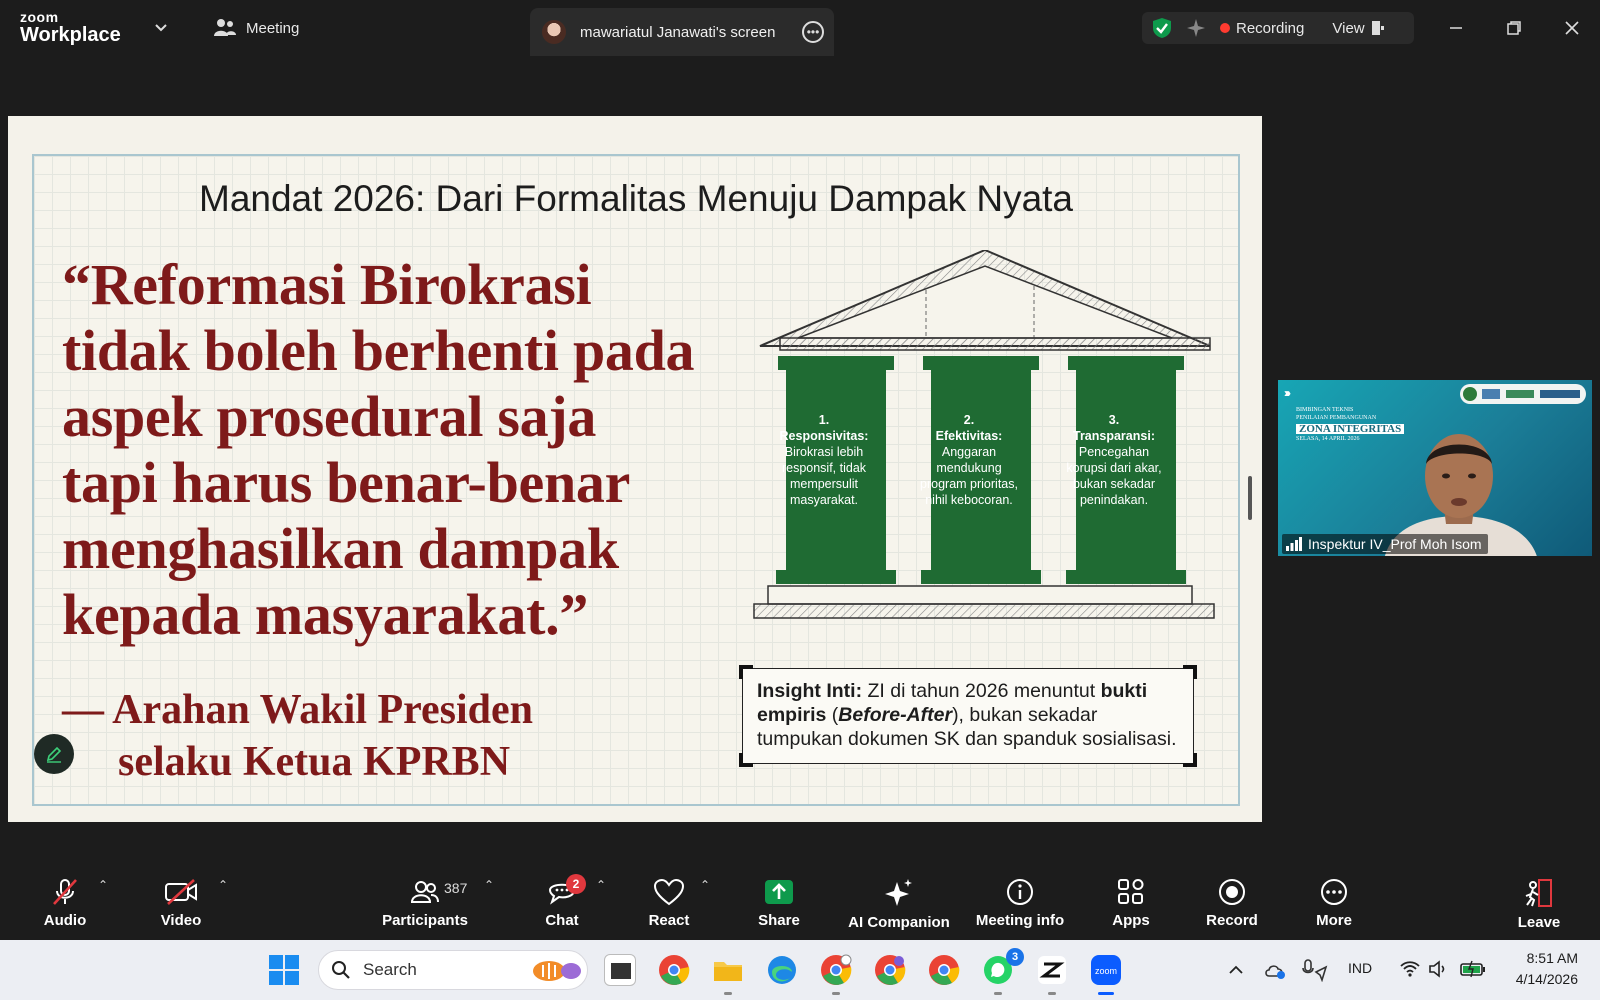  Describe the element at coordinates (346, 482) in the screenshot. I see `quote-line: tapi harus benar-benar` at that location.